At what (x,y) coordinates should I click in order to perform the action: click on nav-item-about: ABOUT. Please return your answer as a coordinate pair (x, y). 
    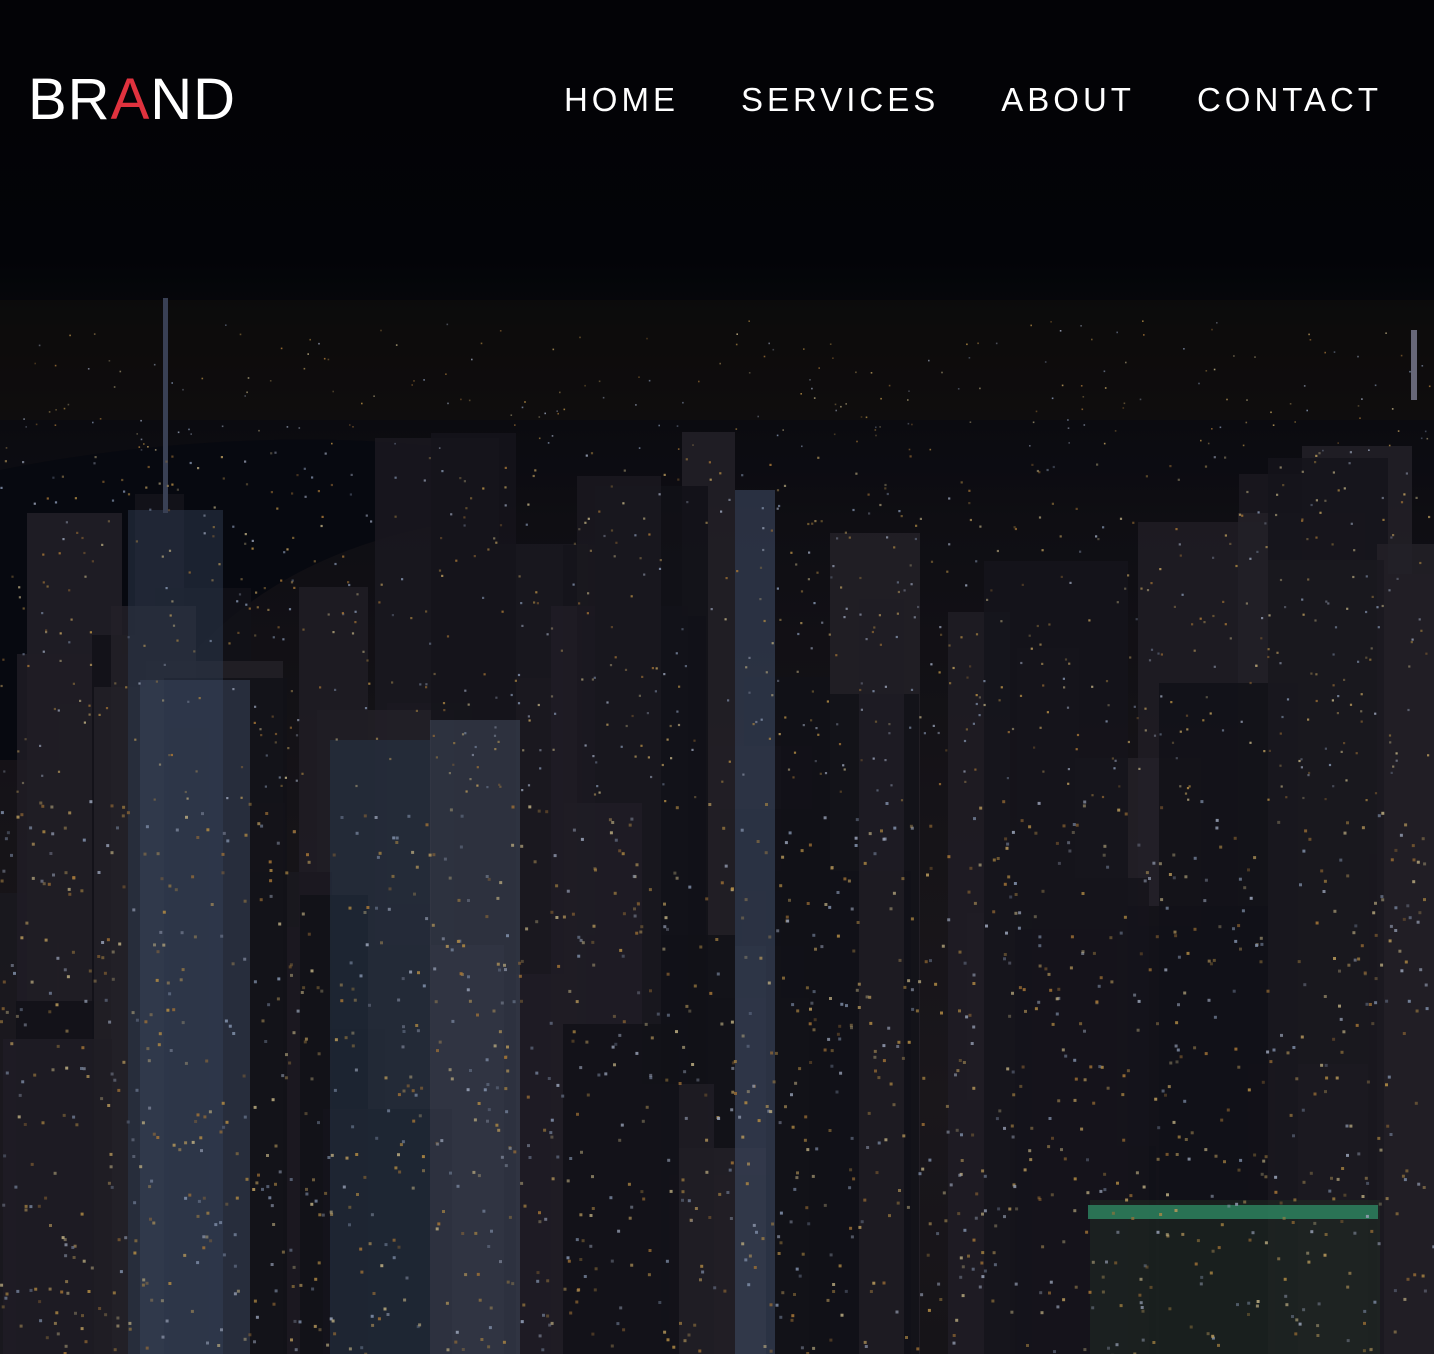
    Looking at the image, I should click on (1068, 100).